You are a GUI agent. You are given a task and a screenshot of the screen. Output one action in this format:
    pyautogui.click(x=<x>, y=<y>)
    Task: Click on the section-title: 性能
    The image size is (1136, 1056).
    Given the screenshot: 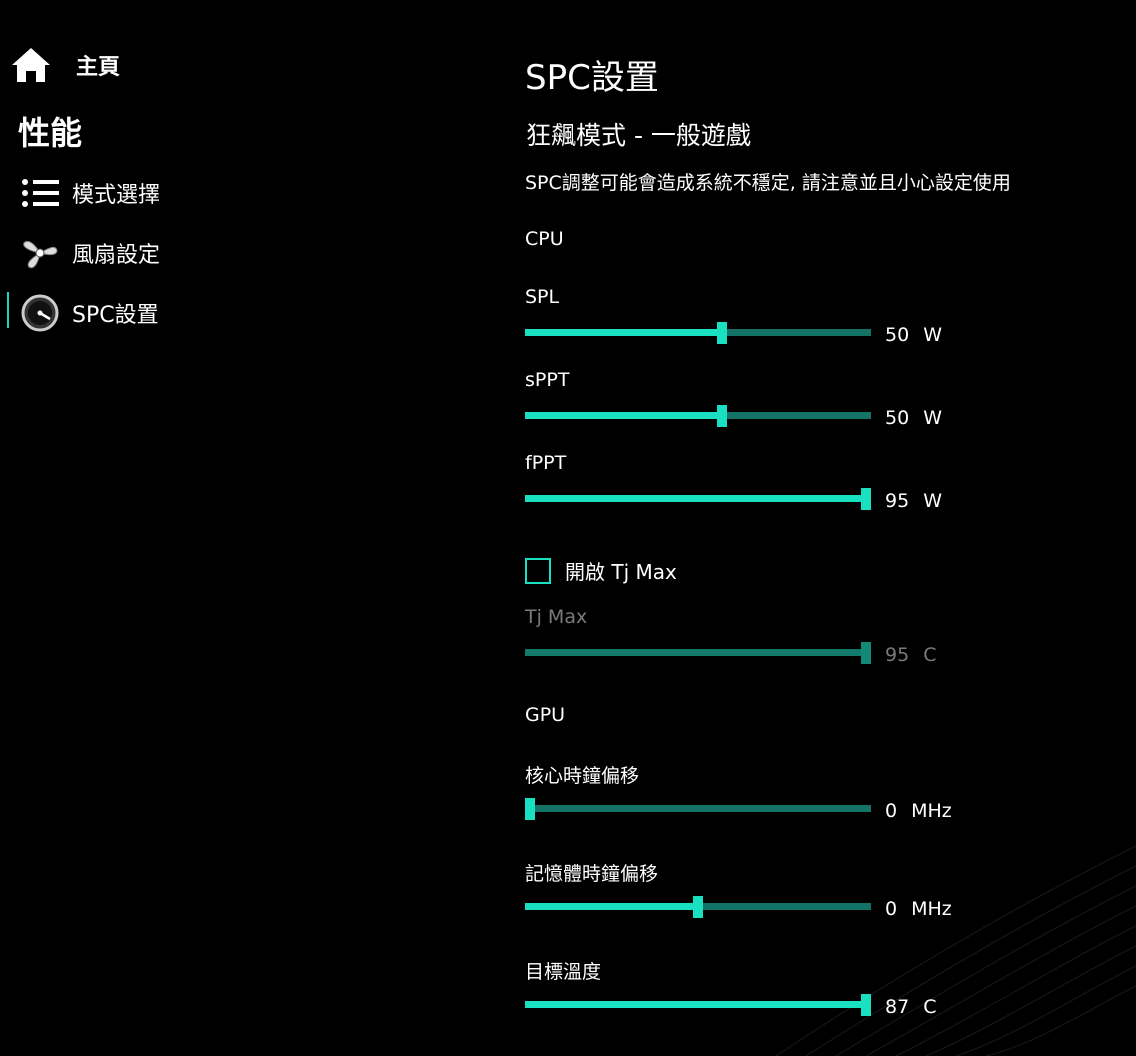 What is the action you would take?
    pyautogui.click(x=50, y=133)
    